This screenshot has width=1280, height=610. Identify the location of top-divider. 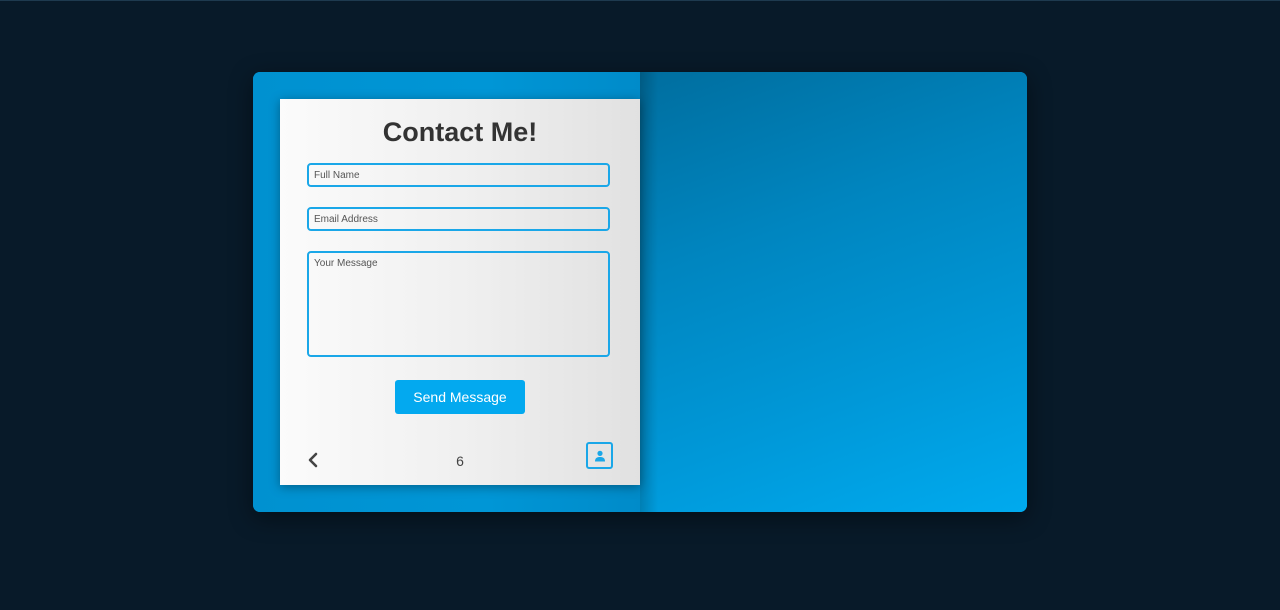
(640, 0).